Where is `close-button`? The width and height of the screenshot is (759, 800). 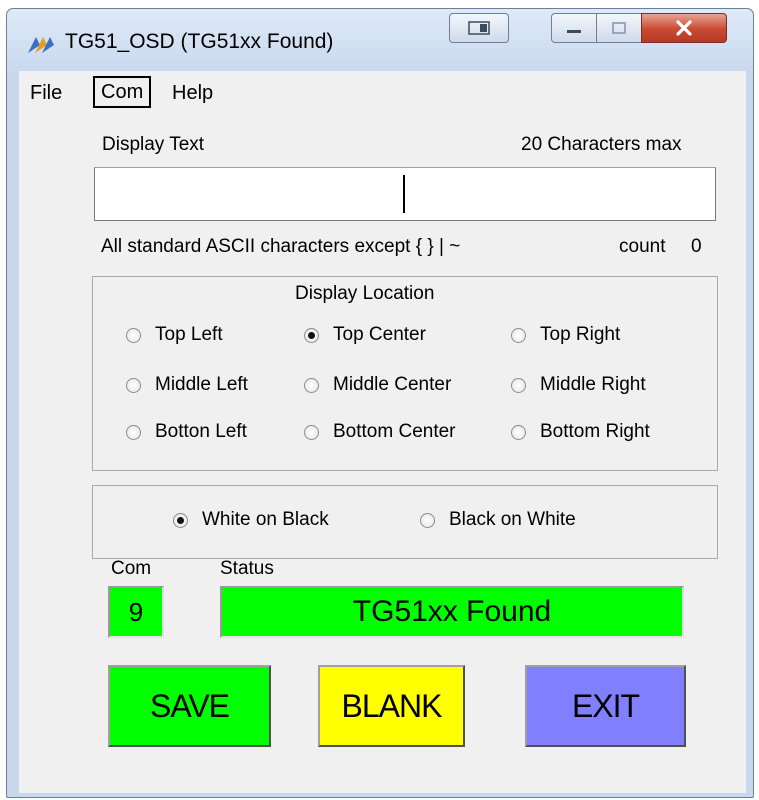
close-button is located at coordinates (684, 28).